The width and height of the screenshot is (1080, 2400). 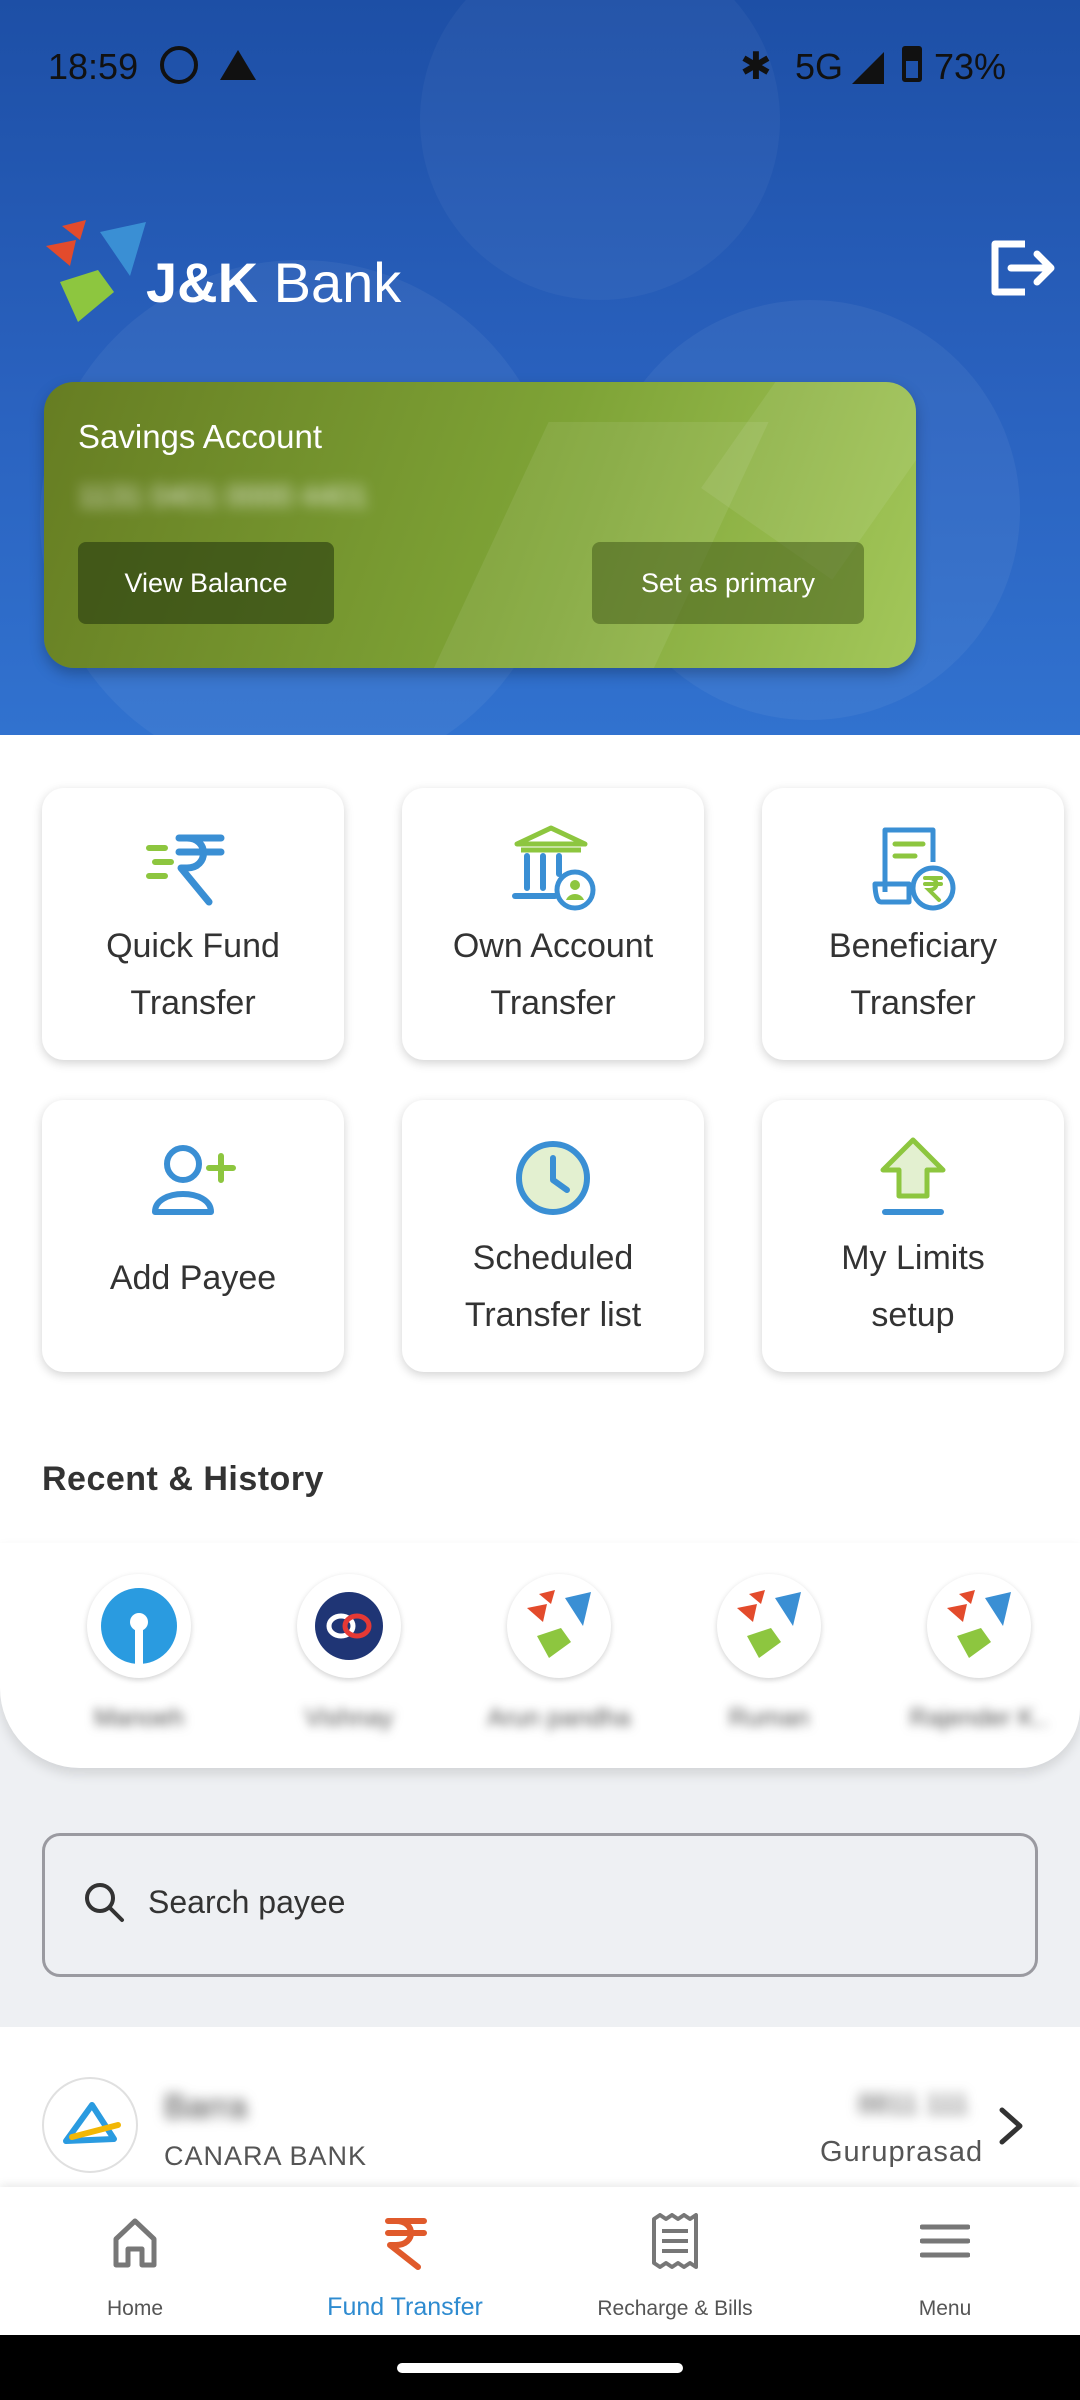 What do you see at coordinates (913, 946) in the screenshot?
I see `tile-label: Beneficiary` at bounding box center [913, 946].